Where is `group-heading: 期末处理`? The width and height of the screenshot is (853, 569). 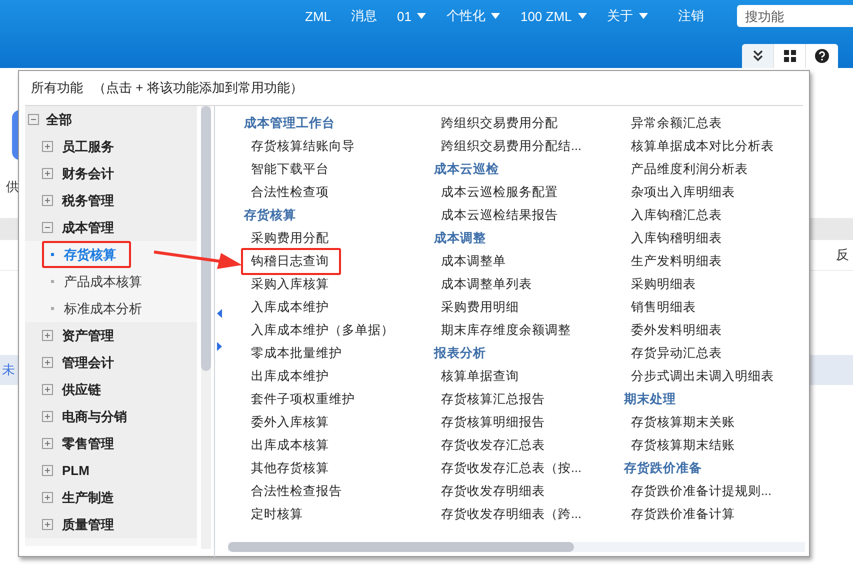
group-heading: 期末处理 is located at coordinates (649, 399).